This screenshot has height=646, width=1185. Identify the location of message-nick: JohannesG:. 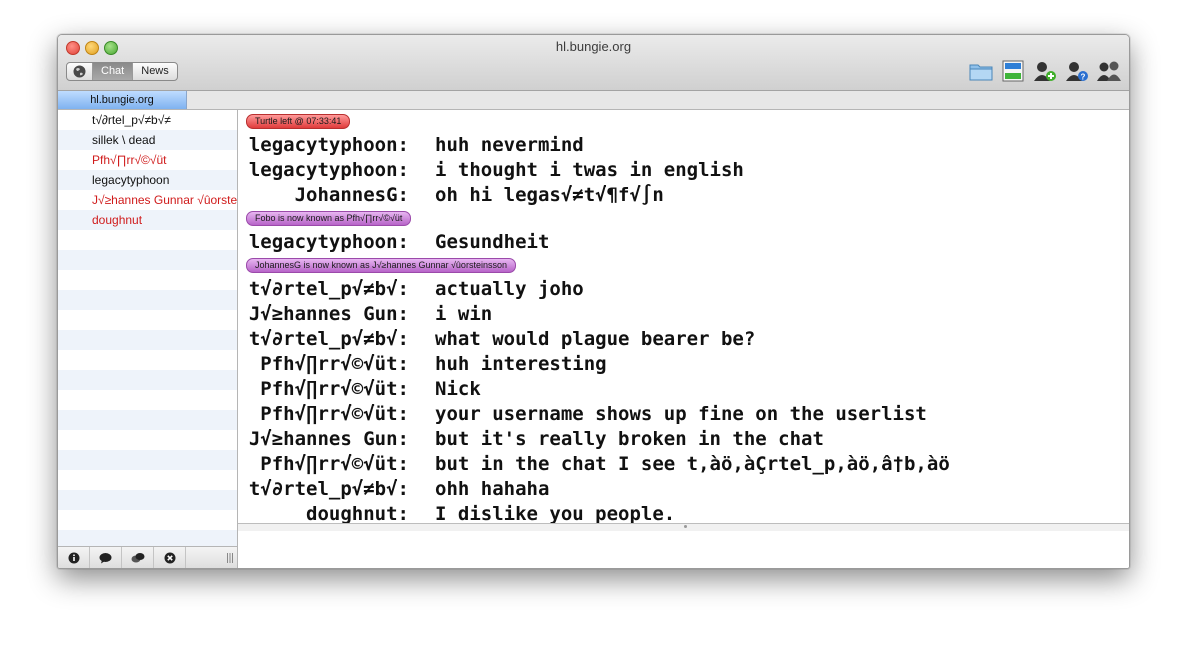
(351, 194).